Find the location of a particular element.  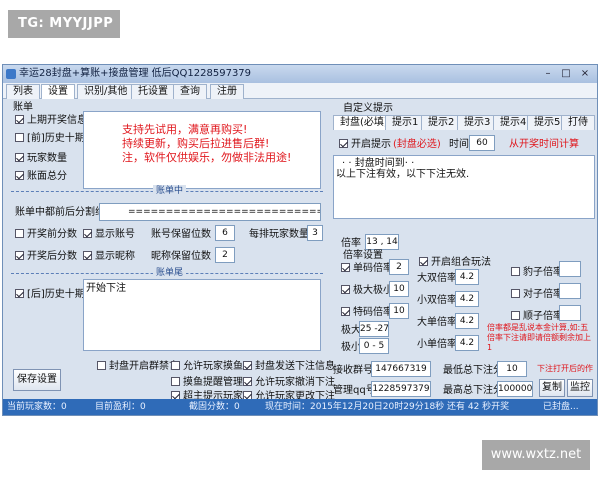

status-remain: 还有 42 秒开奖 is located at coordinates (478, 407).